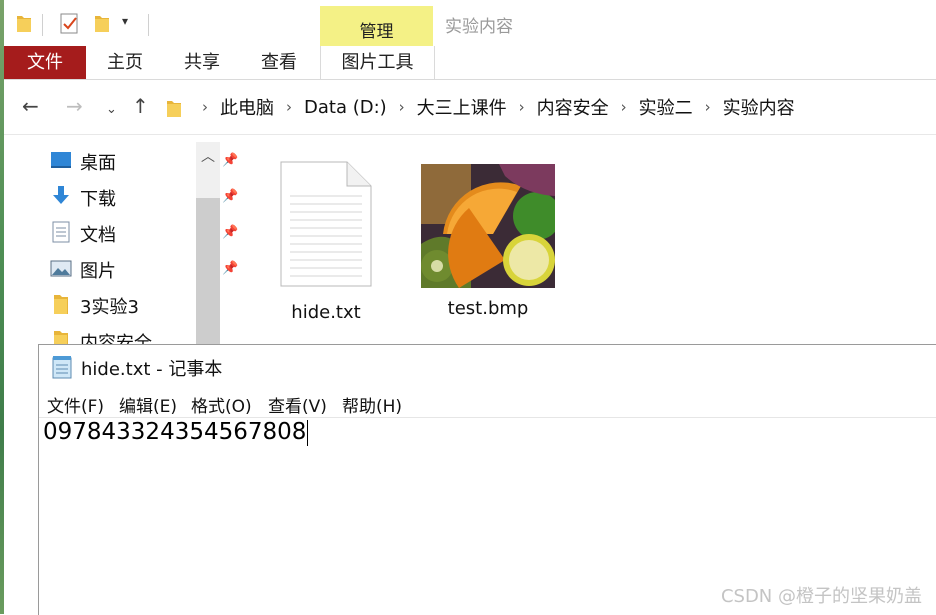  I want to click on image-thumbnail-icon, so click(491, 228).